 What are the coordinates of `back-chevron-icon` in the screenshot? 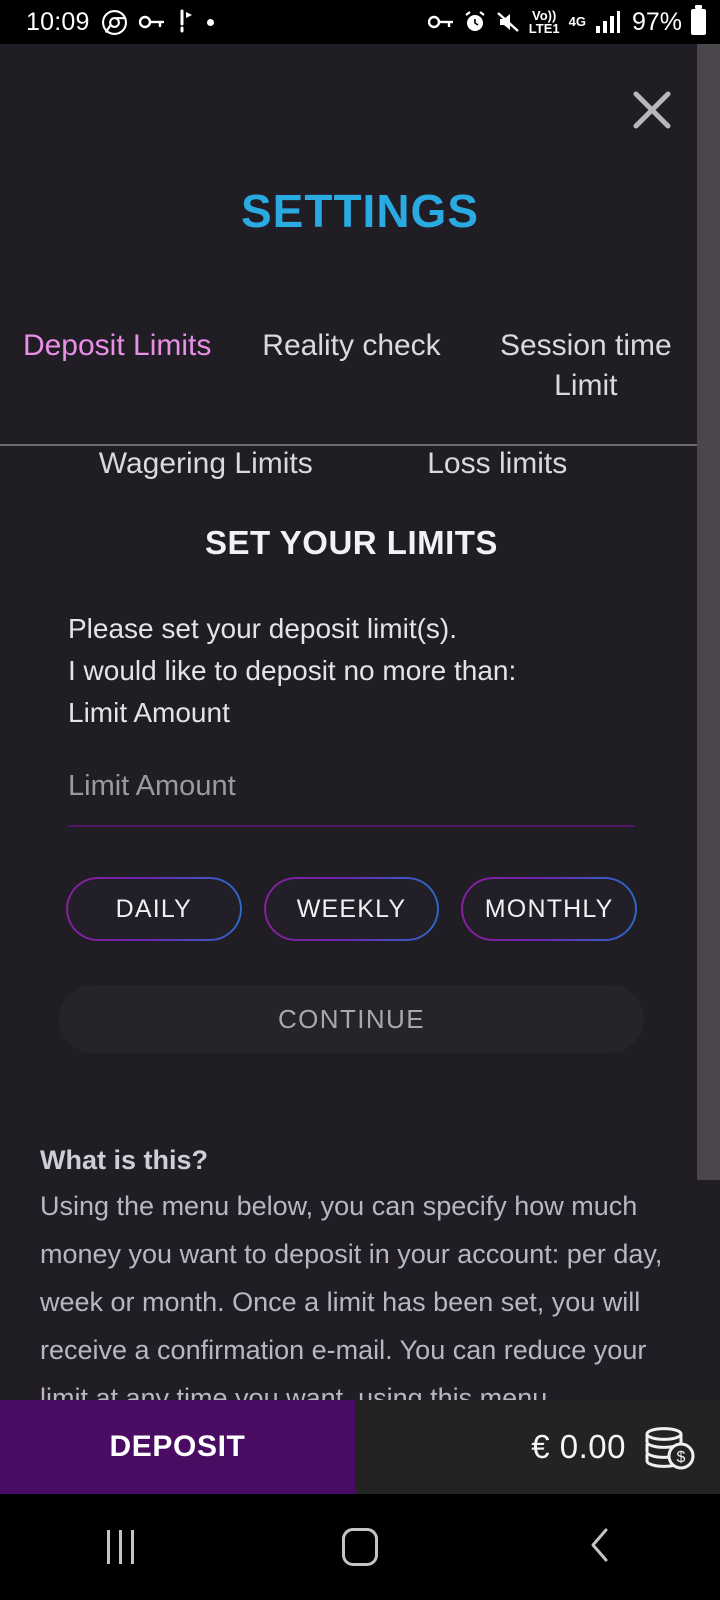 It's located at (600, 1547).